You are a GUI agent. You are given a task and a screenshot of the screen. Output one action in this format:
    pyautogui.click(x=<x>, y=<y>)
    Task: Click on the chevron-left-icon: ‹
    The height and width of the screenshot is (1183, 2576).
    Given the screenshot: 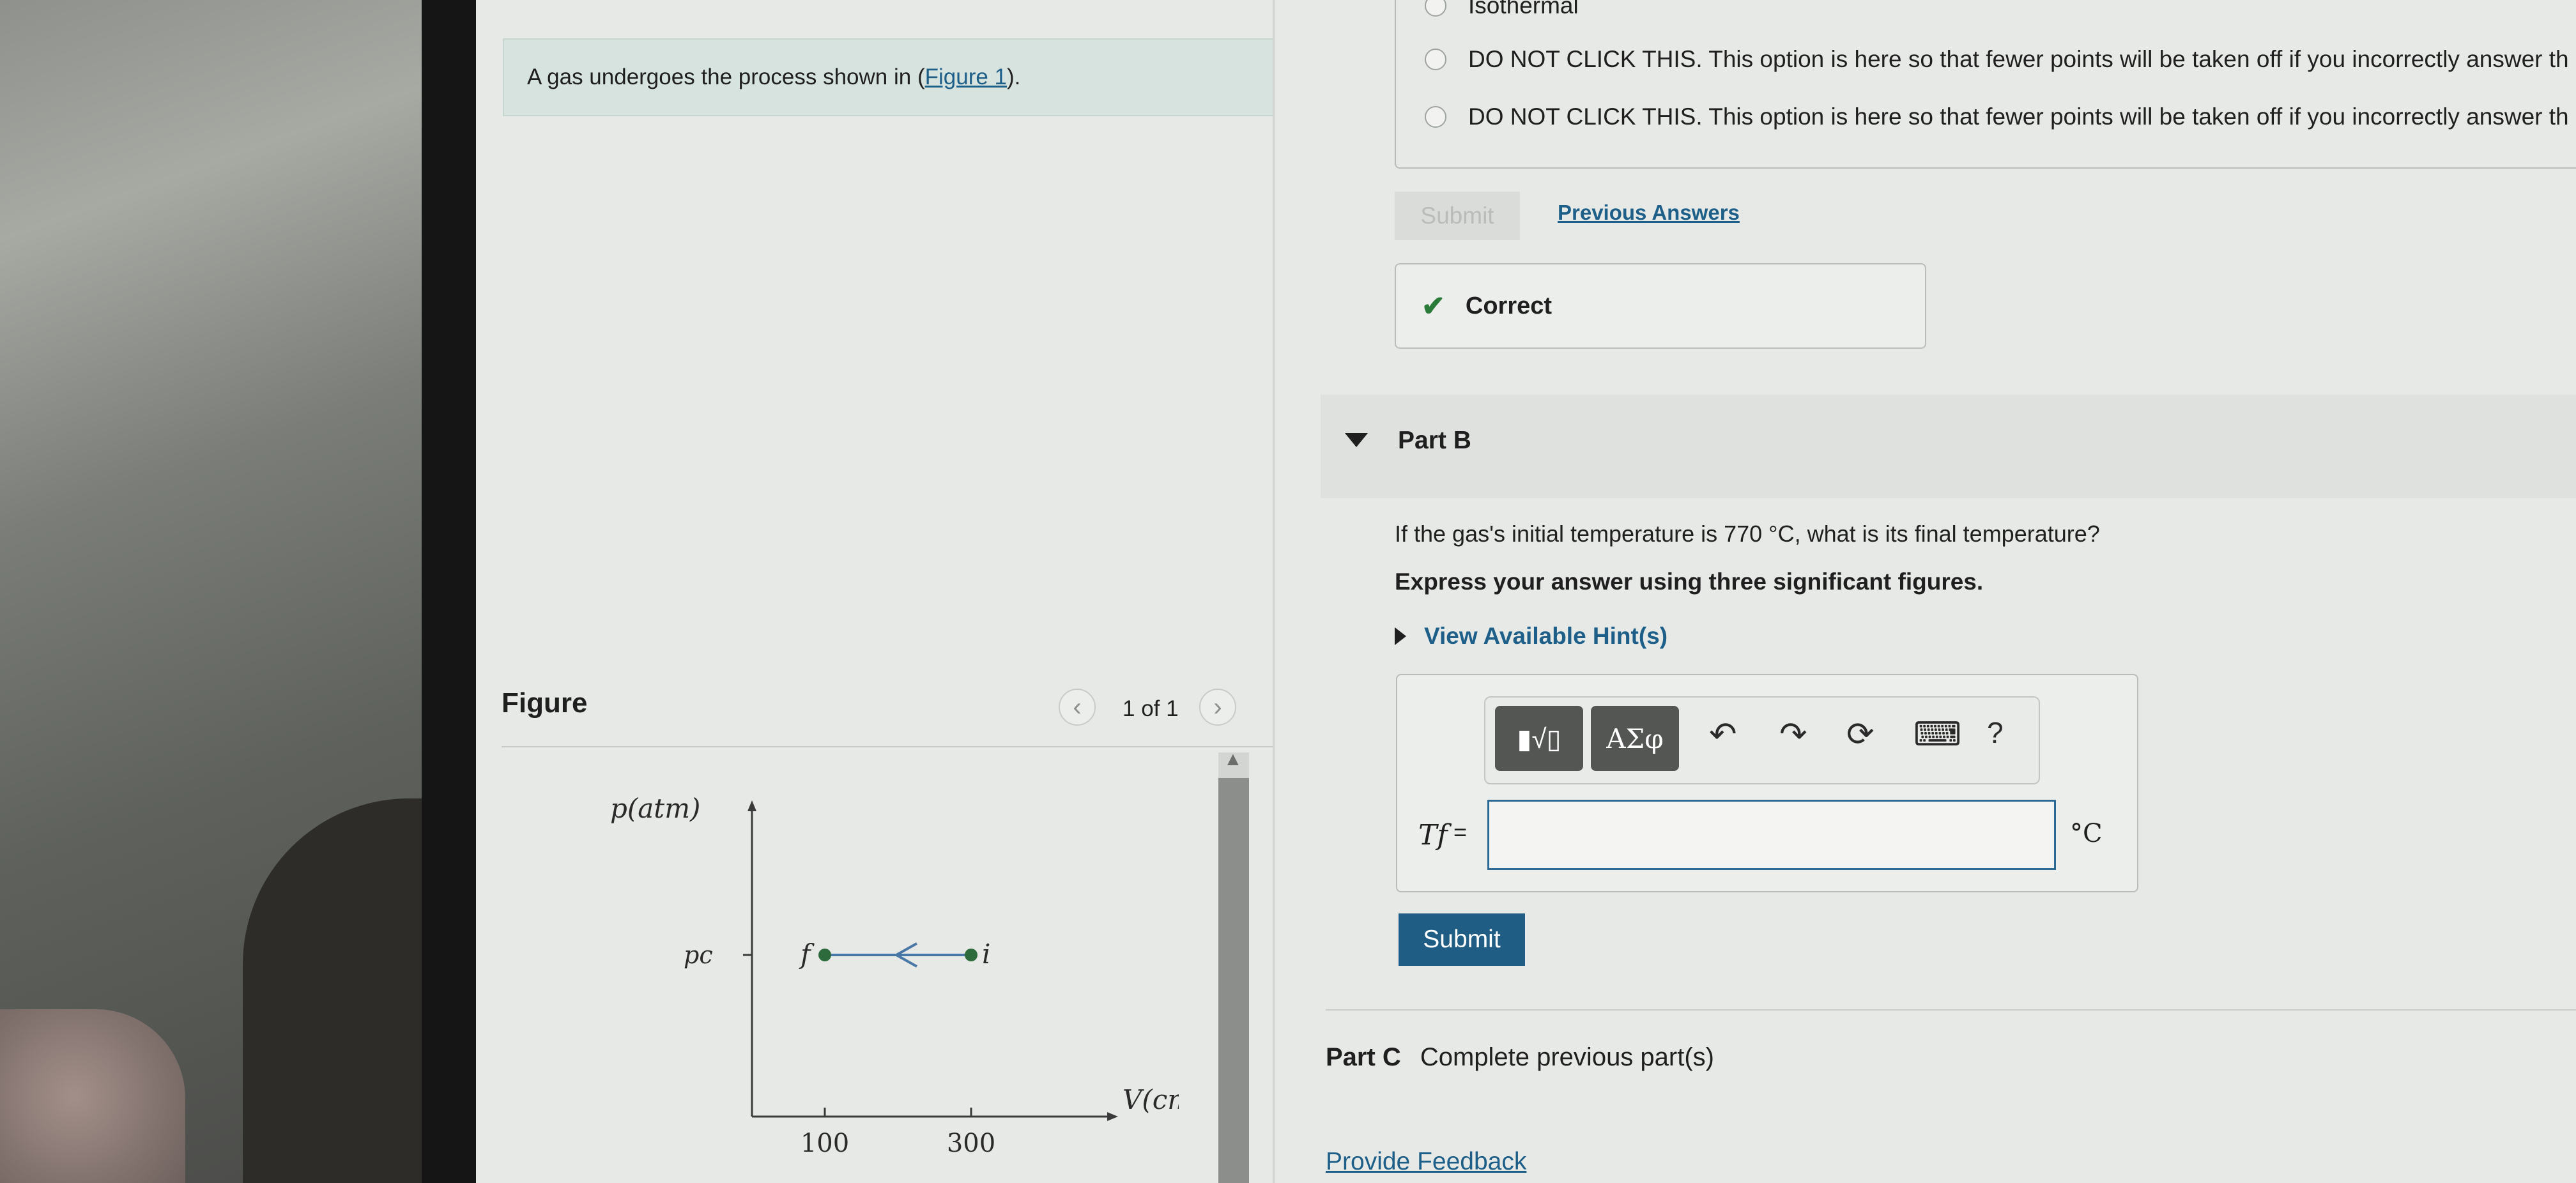 What is the action you would take?
    pyautogui.click(x=1077, y=706)
    